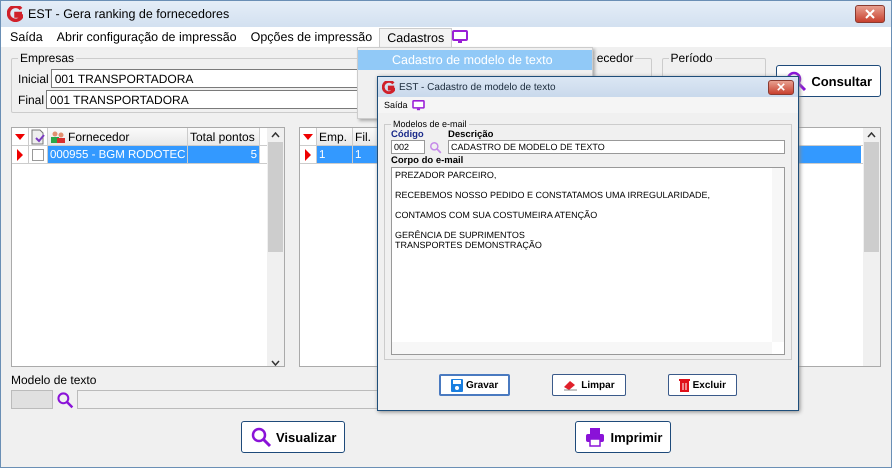 The image size is (892, 468). What do you see at coordinates (129, 14) in the screenshot?
I see `window-title: EST - Gera ranking de fornecedores` at bounding box center [129, 14].